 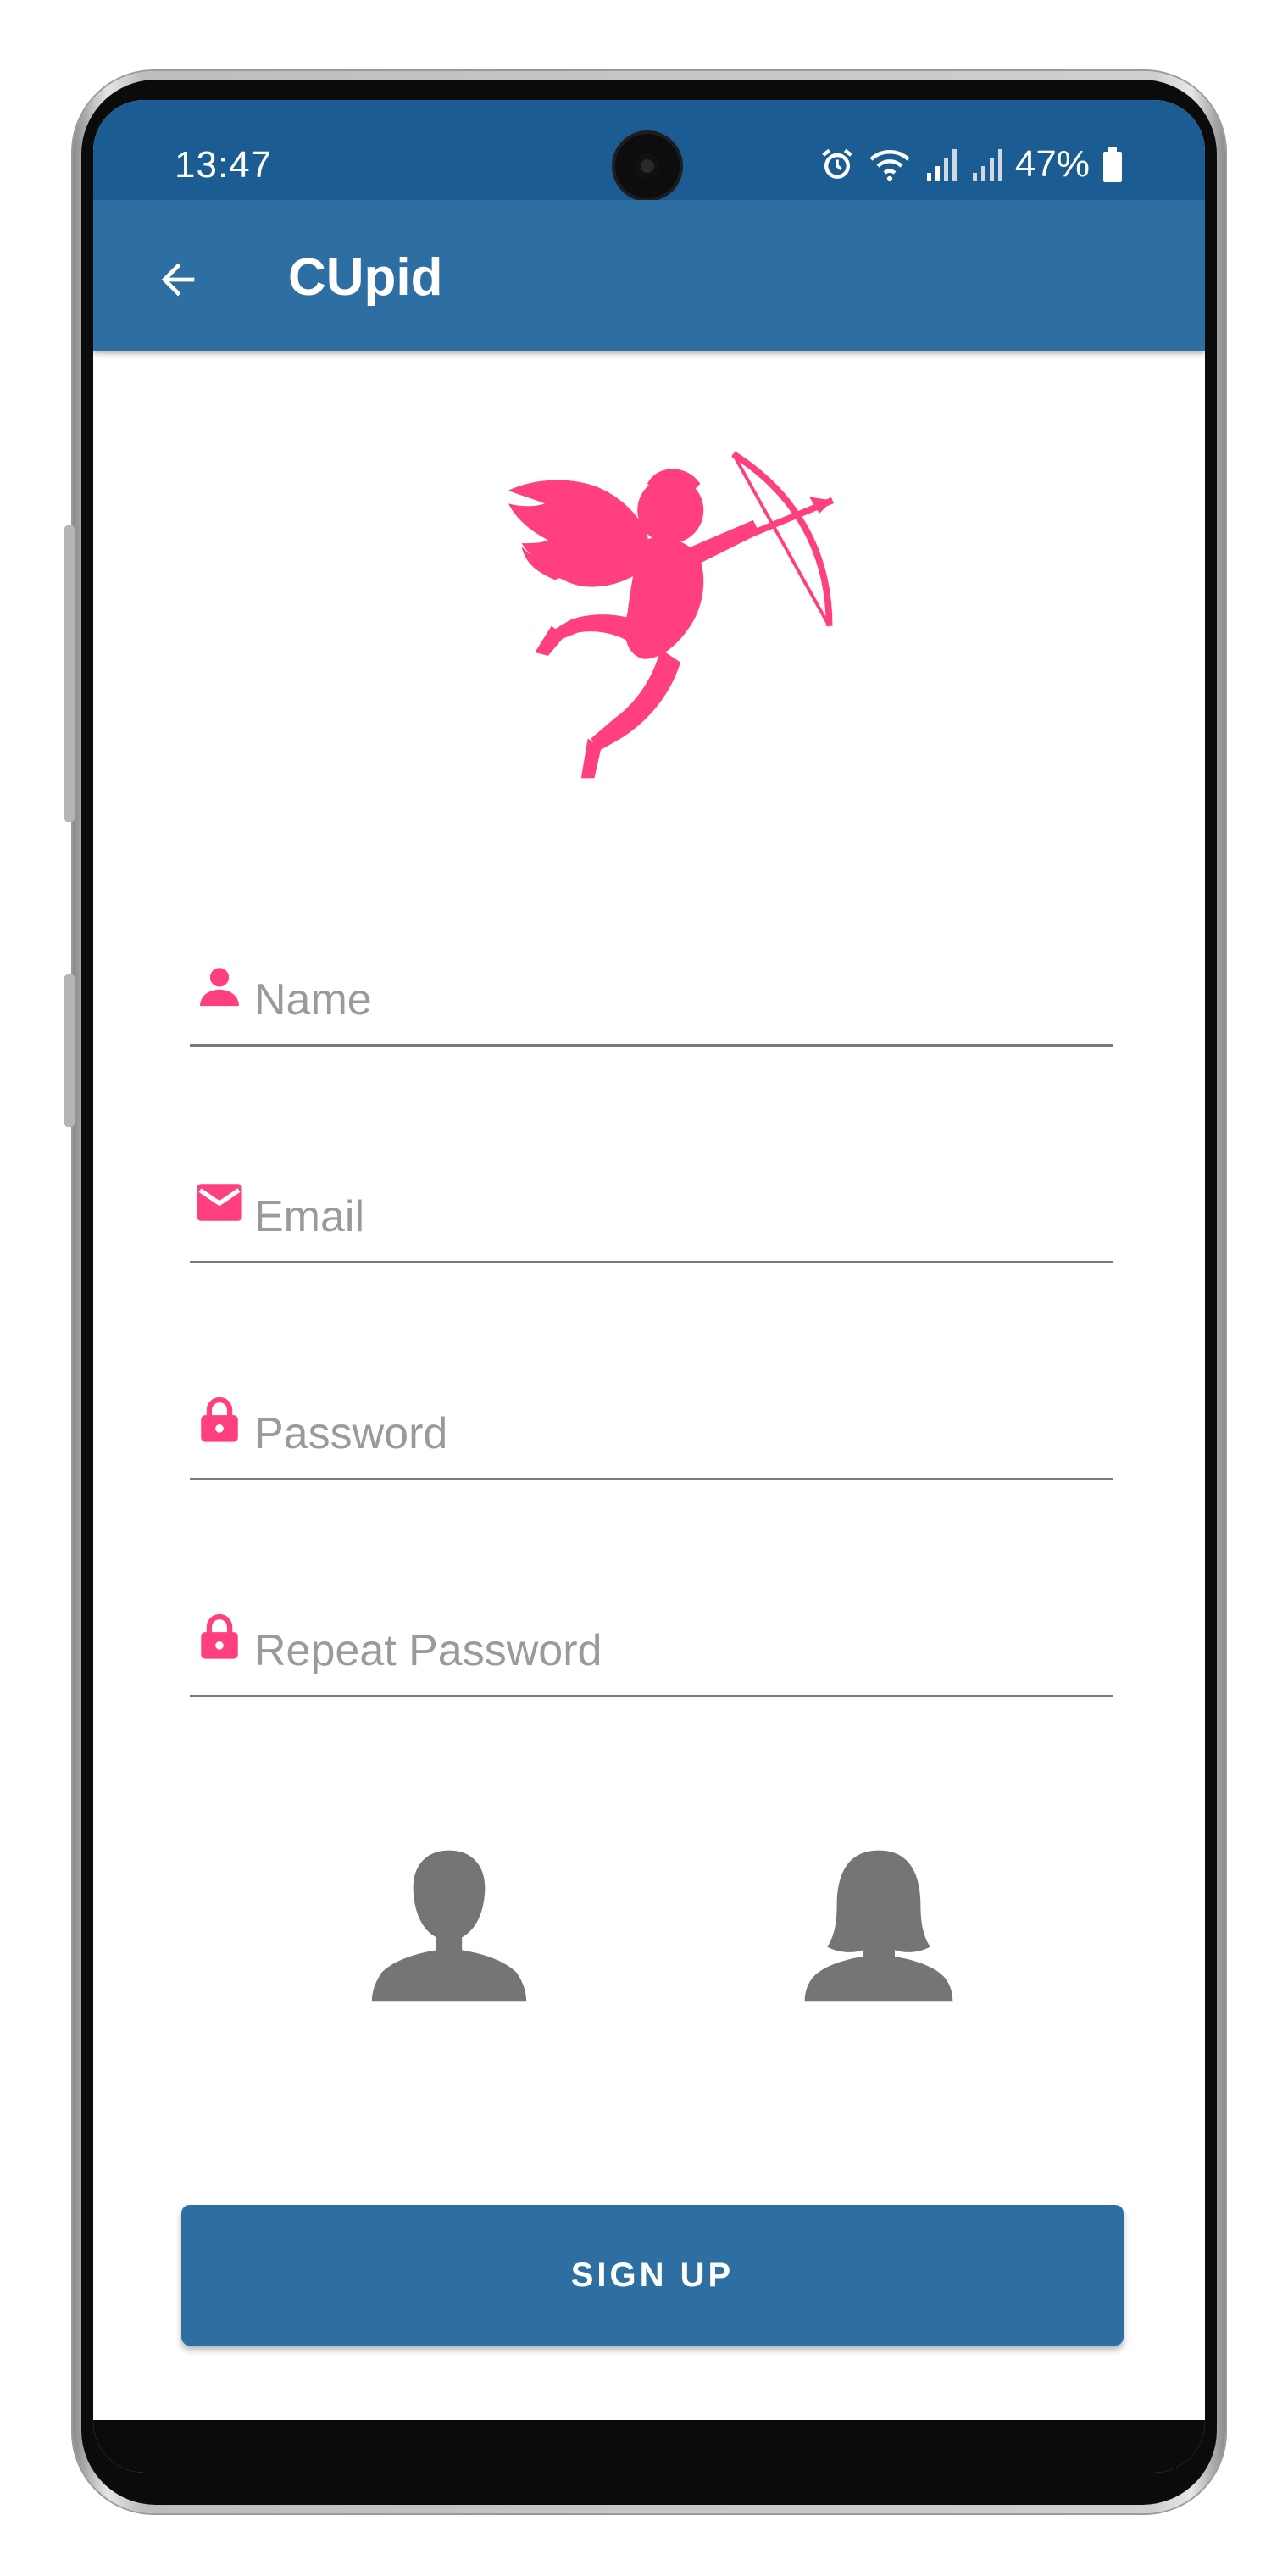 I want to click on female-avatar-icon, so click(x=878, y=1924).